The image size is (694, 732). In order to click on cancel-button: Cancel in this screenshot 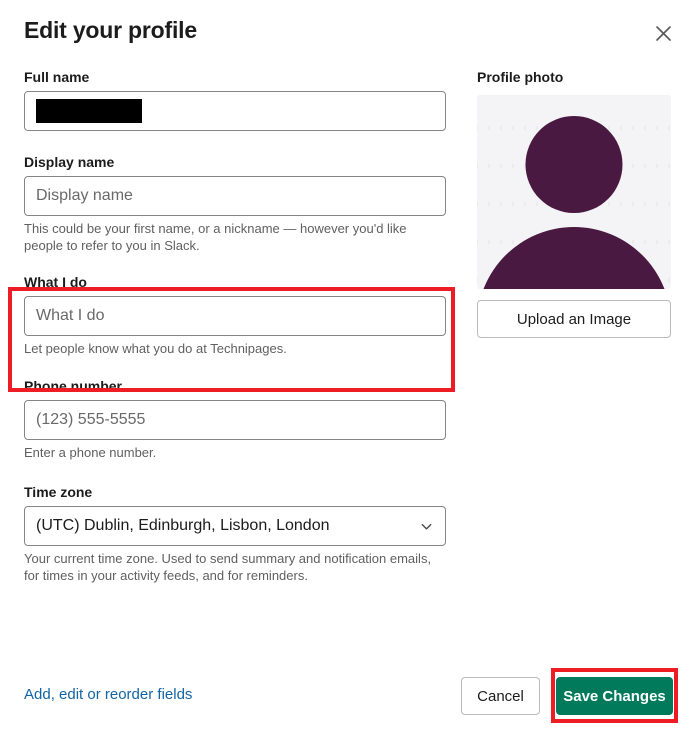, I will do `click(500, 696)`.